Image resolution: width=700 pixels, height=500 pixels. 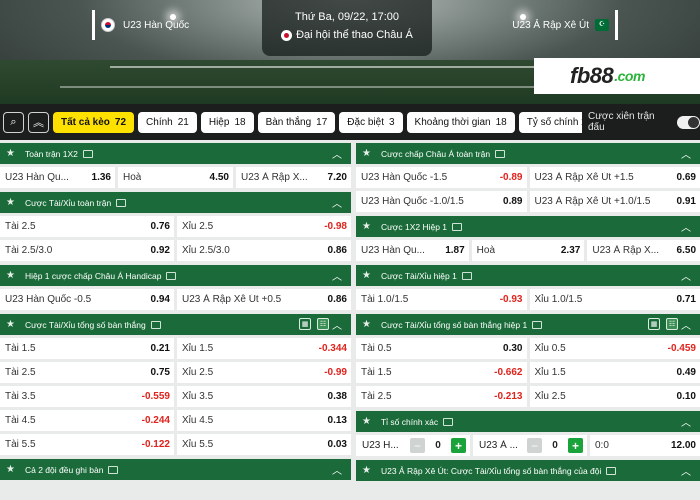 What do you see at coordinates (441, 348) in the screenshot?
I see `odds-button: Tài 0.5 0.30` at bounding box center [441, 348].